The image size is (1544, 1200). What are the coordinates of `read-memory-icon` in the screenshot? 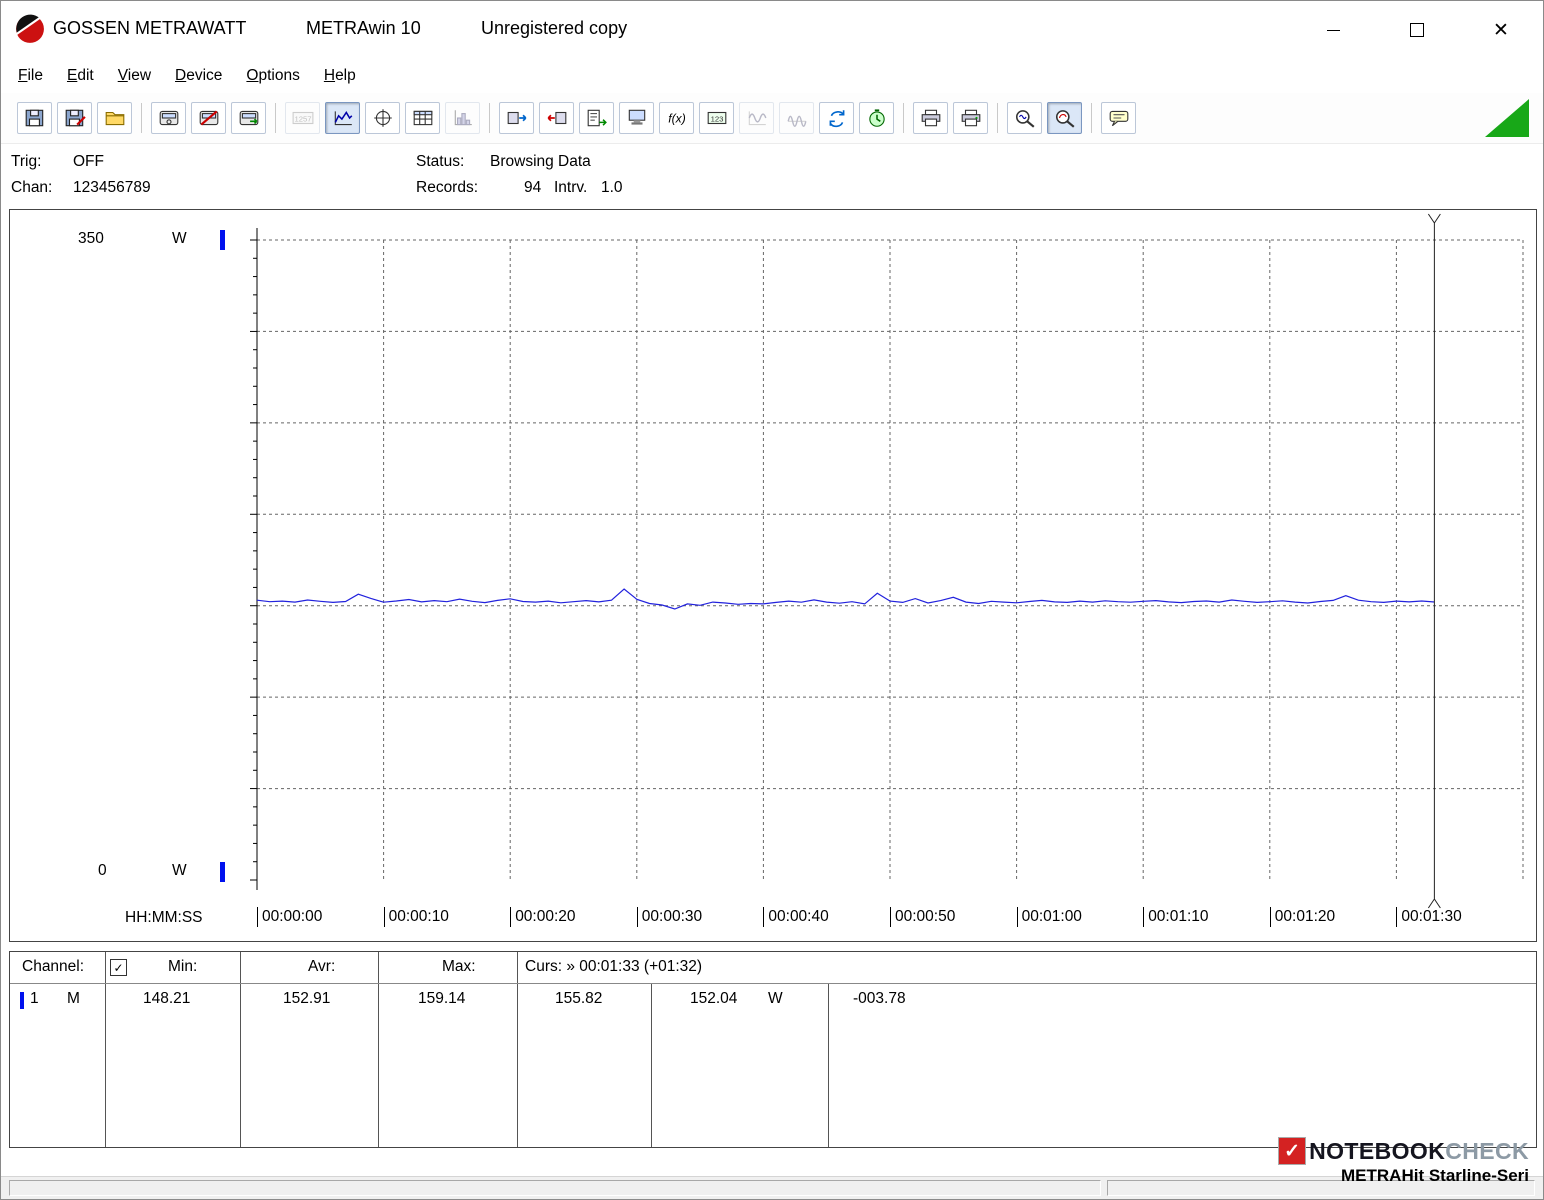 It's located at (637, 118).